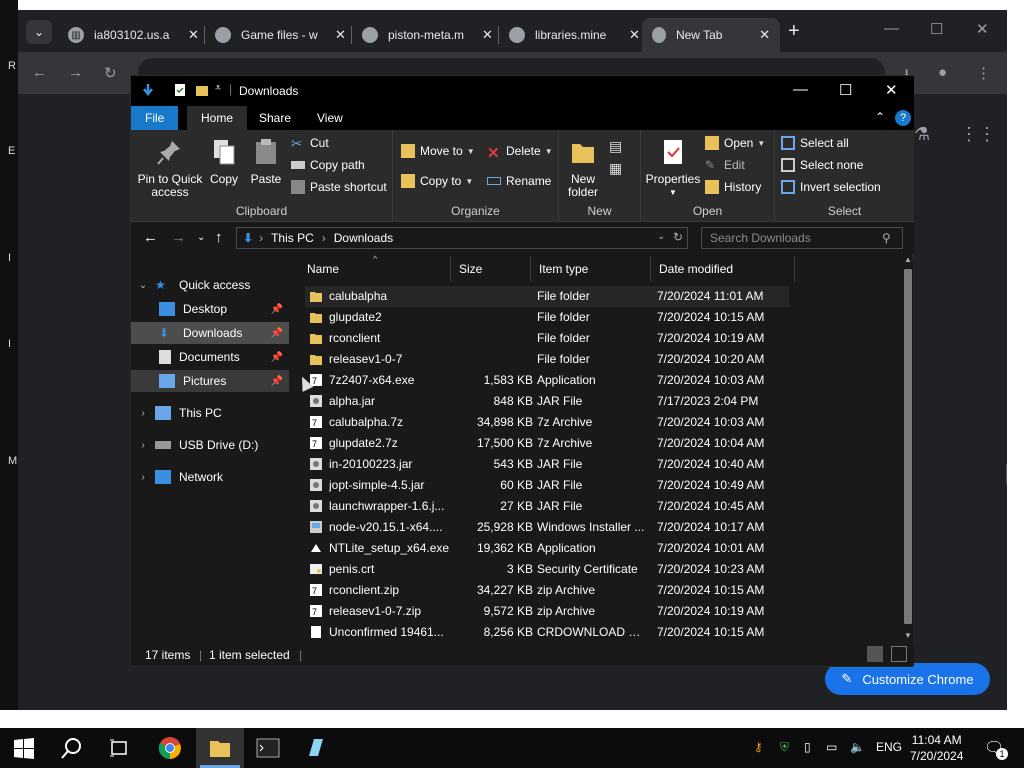 The height and width of the screenshot is (768, 1024). Describe the element at coordinates (815, 143) in the screenshot. I see `select-all-button: Select all` at that location.